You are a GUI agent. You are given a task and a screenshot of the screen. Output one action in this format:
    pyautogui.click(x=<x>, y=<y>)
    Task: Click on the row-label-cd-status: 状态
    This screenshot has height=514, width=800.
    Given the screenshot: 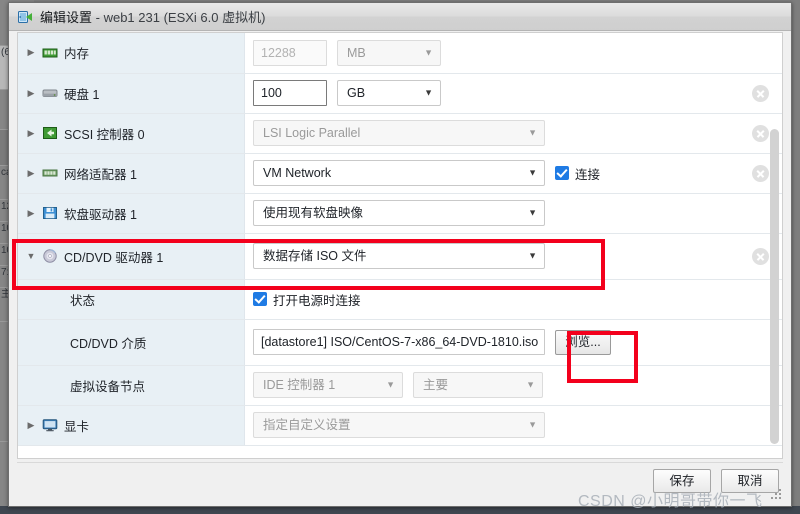 What is the action you would take?
    pyautogui.click(x=131, y=299)
    